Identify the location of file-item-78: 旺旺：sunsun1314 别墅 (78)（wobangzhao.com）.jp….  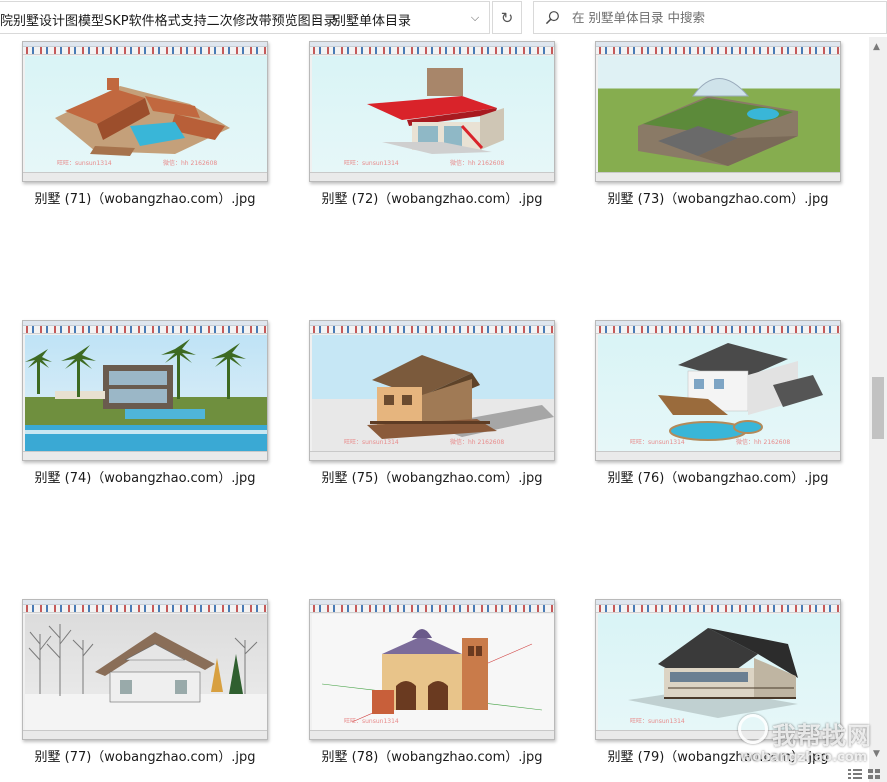
(421, 685).